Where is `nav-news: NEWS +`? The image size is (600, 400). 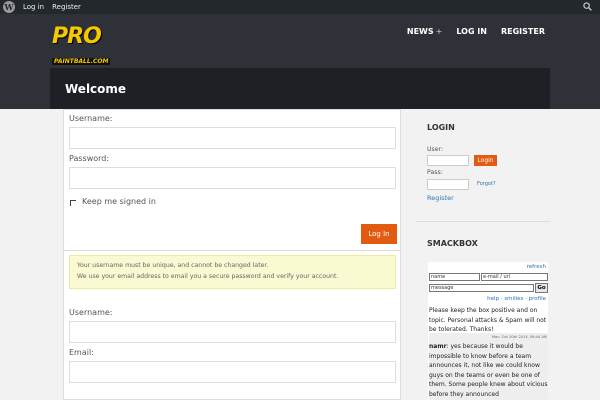 nav-news: NEWS + is located at coordinates (424, 31).